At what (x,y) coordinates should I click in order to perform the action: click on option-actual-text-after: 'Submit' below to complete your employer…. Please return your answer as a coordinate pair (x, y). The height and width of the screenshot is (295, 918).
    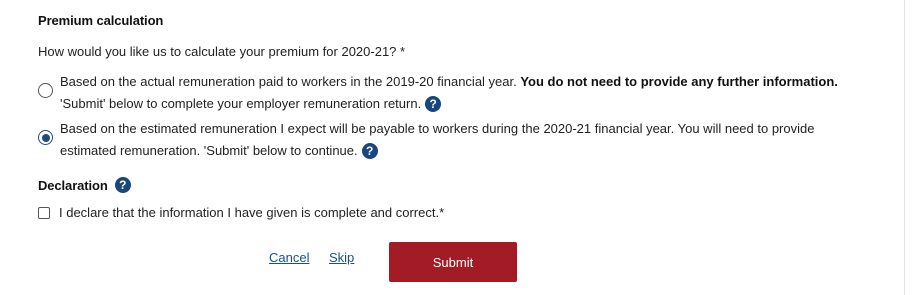
    Looking at the image, I should click on (241, 103).